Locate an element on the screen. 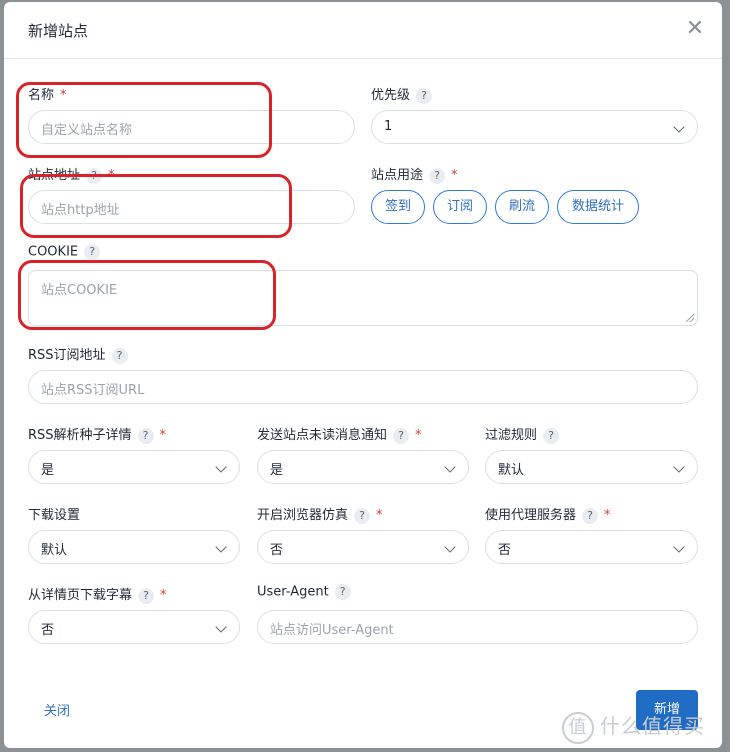 The image size is (730, 752). cookie-label: COOKIE? is located at coordinates (64, 252).